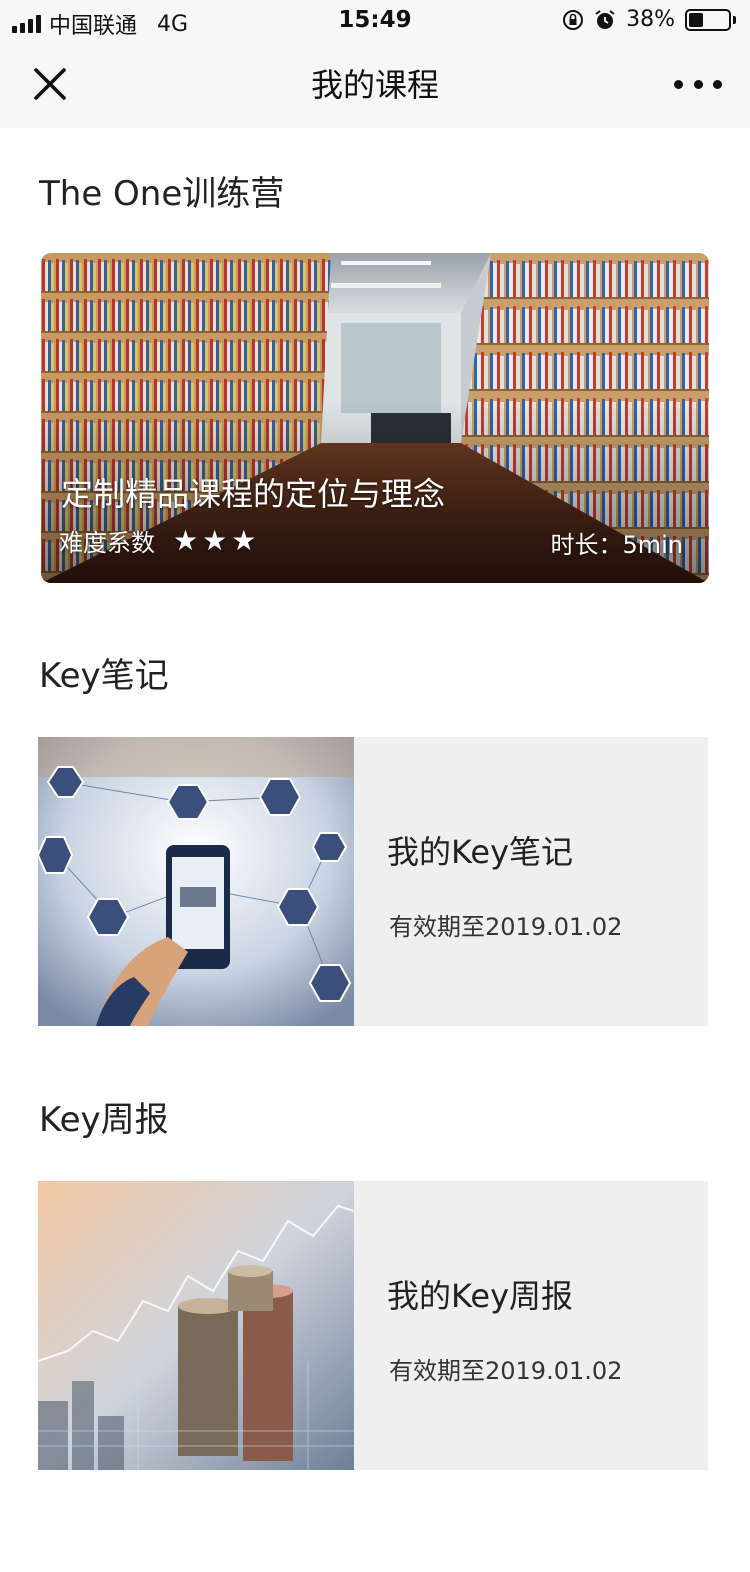 The width and height of the screenshot is (750, 1572). I want to click on page-title: 我的课程, so click(374, 85).